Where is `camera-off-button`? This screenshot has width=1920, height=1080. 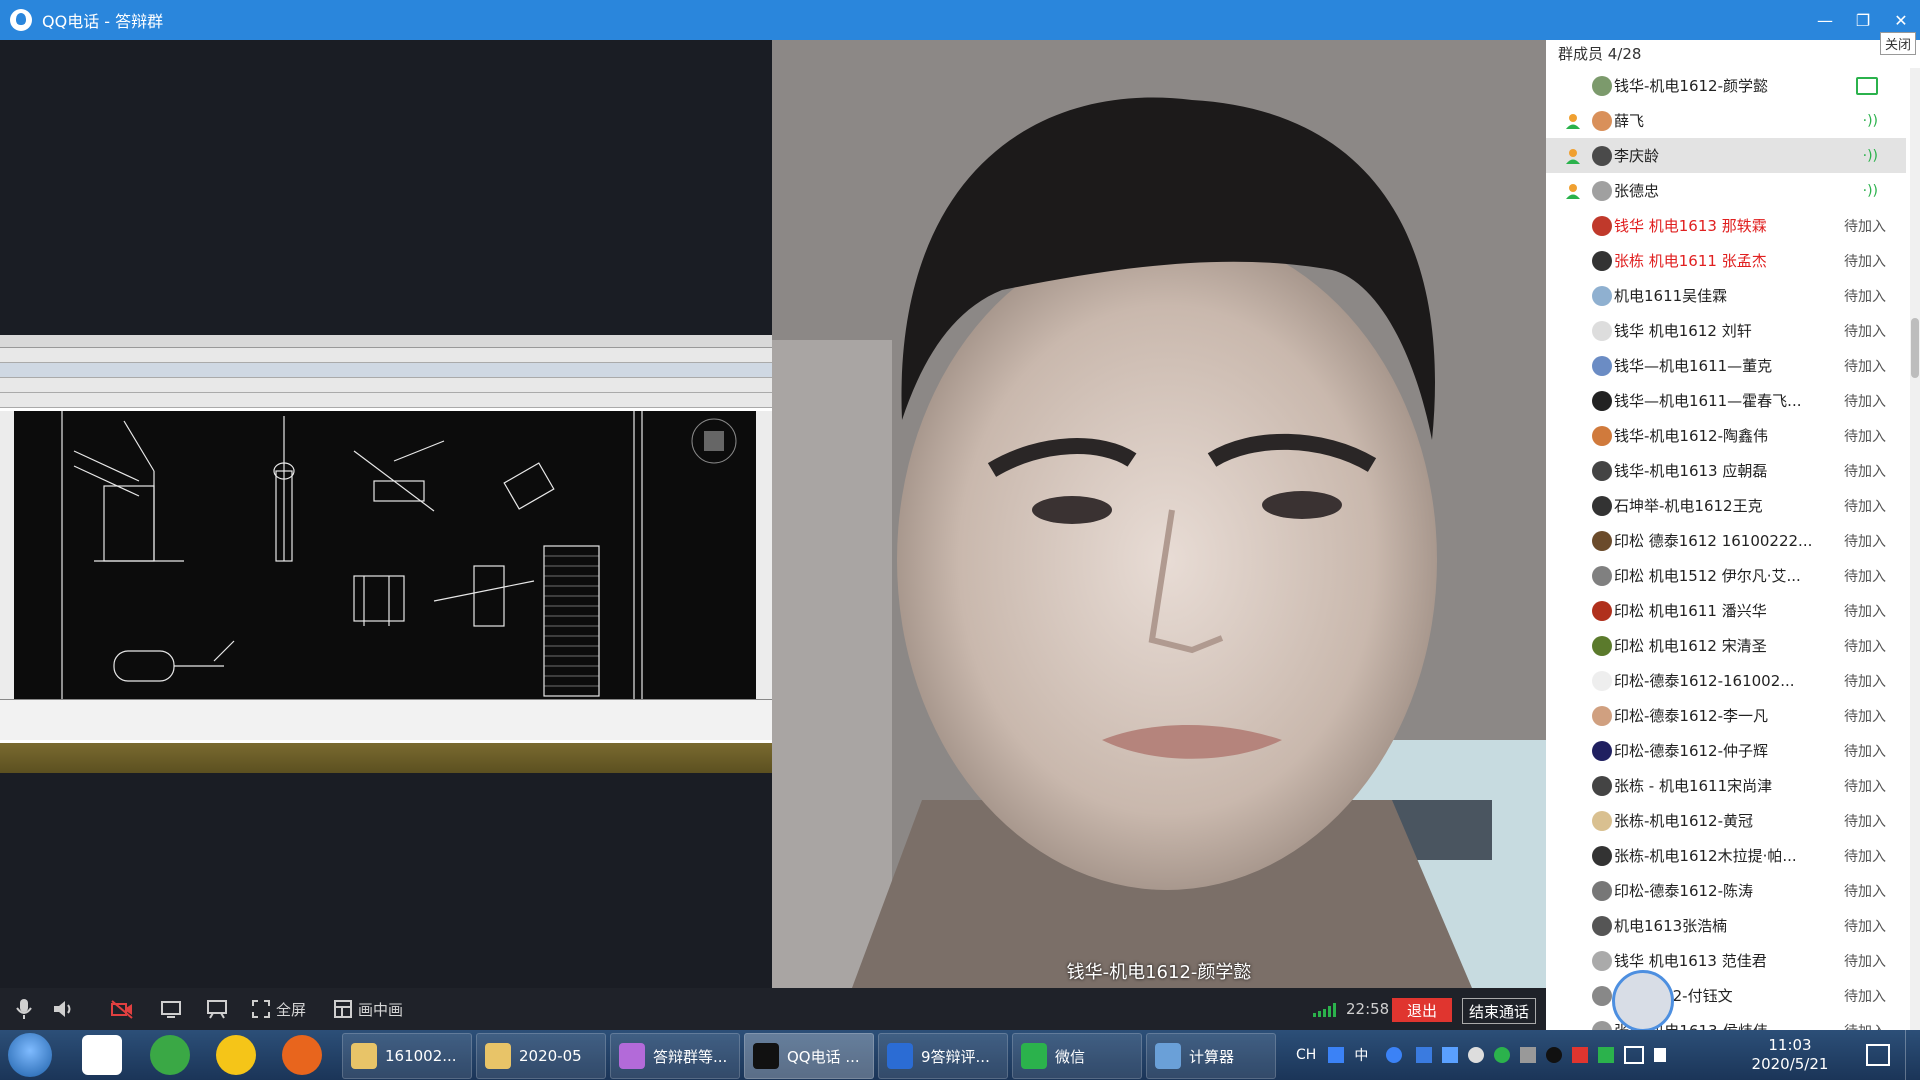 camera-off-button is located at coordinates (122, 1009).